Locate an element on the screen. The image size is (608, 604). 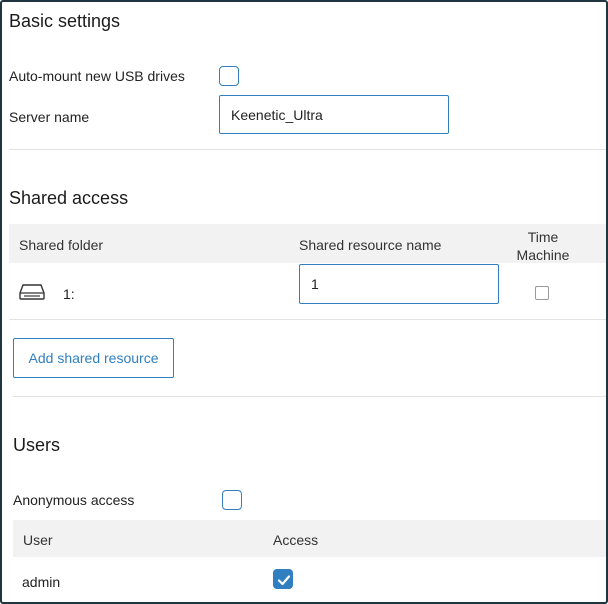
automount-label: Auto-mount new USB drives is located at coordinates (97, 76).